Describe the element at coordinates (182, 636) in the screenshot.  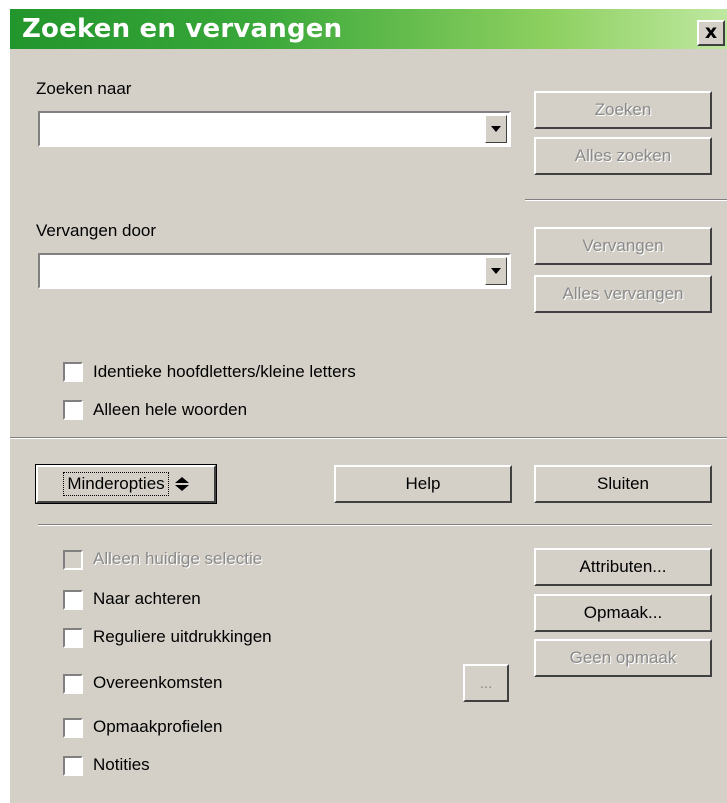
I see `regex-label: Reguliere uitdrukkingen` at that location.